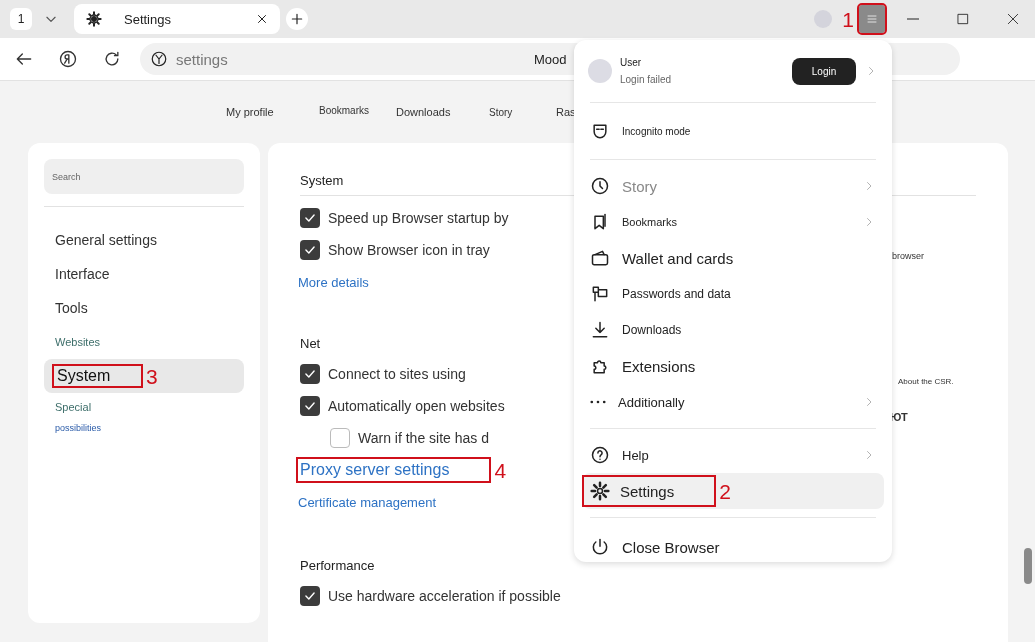 This screenshot has width=1035, height=642. I want to click on browser-tab: Settings, so click(177, 19).